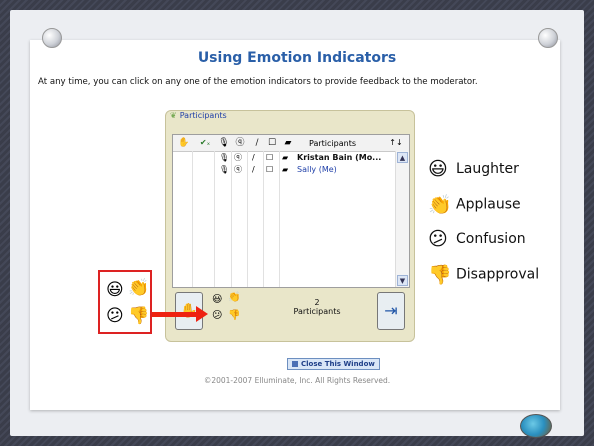  Describe the element at coordinates (205, 143) in the screenshot. I see `agree-disagree-column-icon: ✔ₓ` at that location.